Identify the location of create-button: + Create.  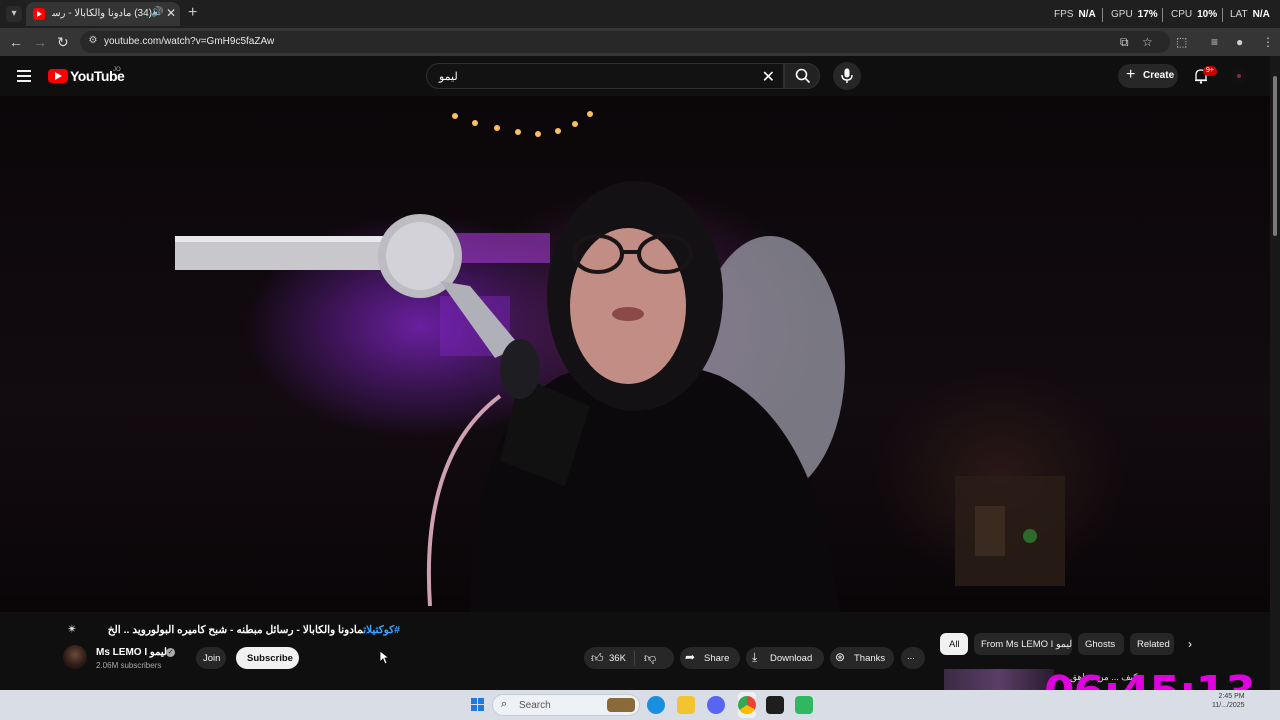
(1148, 76).